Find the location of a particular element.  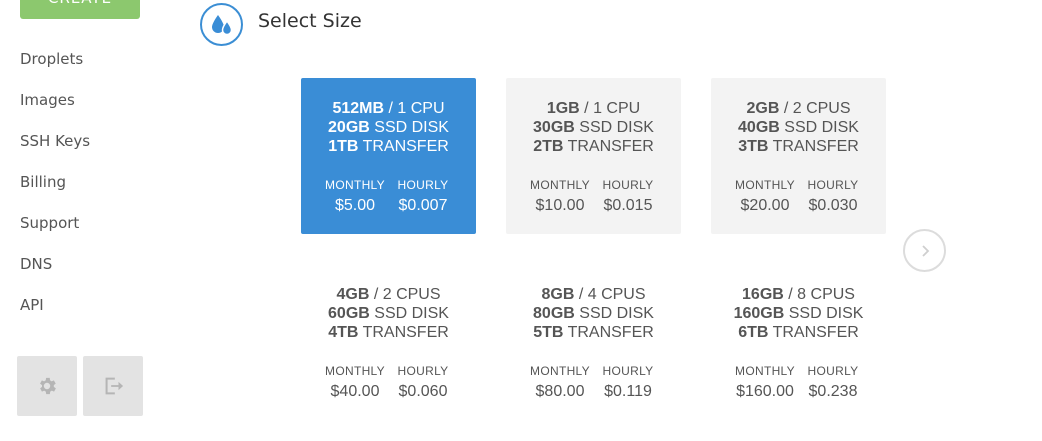

hourly-price: HOURLY $0.060 is located at coordinates (423, 383).